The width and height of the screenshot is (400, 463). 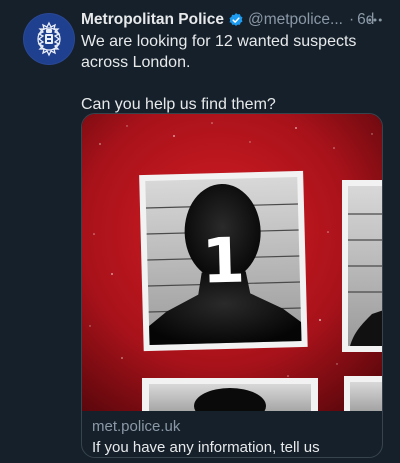 I want to click on met-police-crest-icon, so click(x=49, y=39).